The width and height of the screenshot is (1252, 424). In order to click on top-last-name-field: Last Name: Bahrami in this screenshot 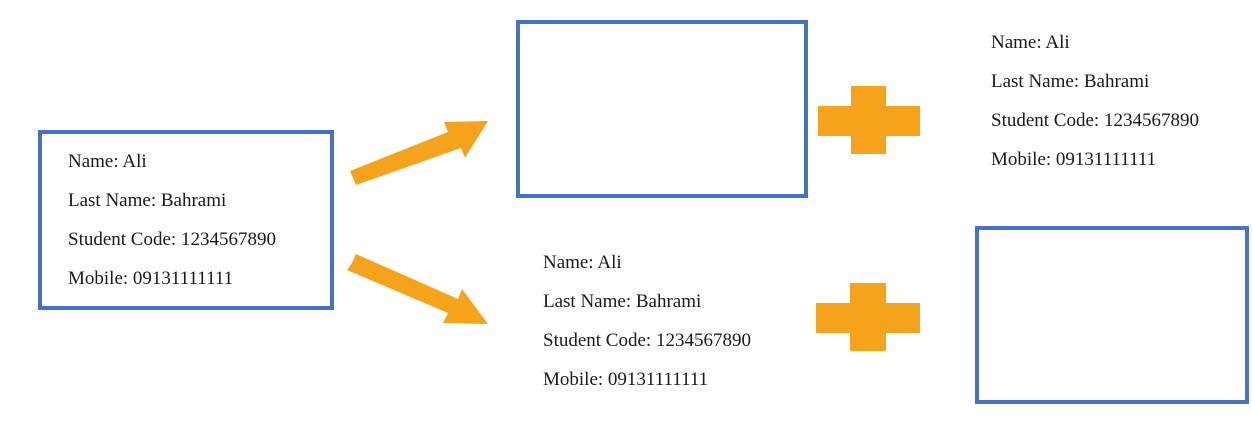, I will do `click(1070, 81)`.